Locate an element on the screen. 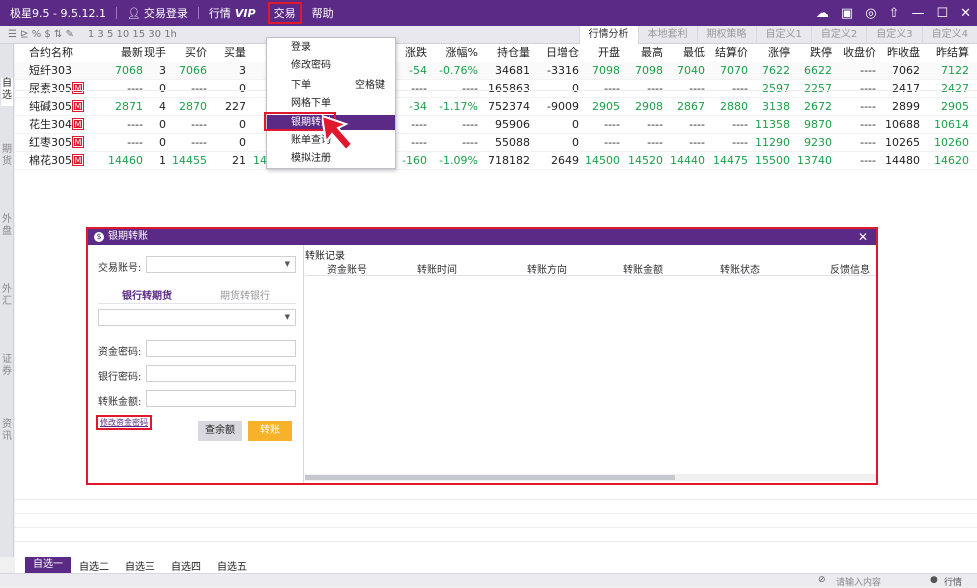 This screenshot has width=977, height=588. tab-analysis: 行情分析 is located at coordinates (608, 35).